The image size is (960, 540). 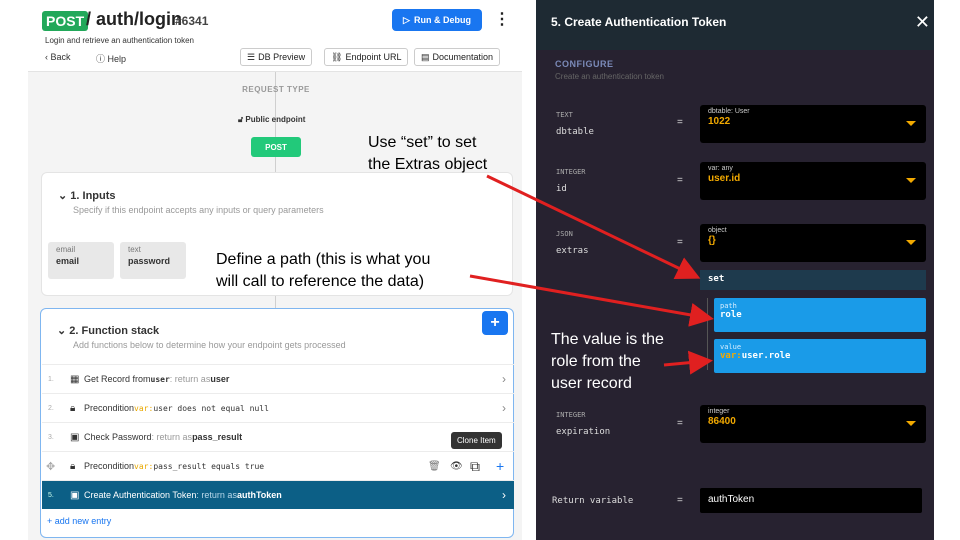 I want to click on configure-label: CONFIGURE, so click(x=584, y=64).